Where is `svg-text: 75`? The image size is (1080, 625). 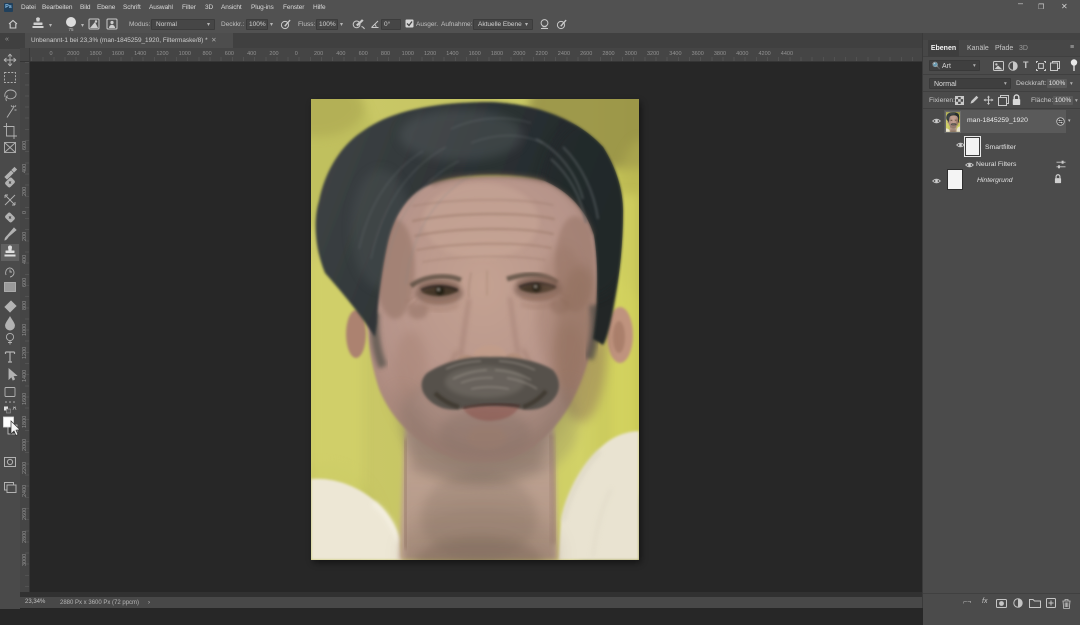 svg-text: 75 is located at coordinates (71, 29).